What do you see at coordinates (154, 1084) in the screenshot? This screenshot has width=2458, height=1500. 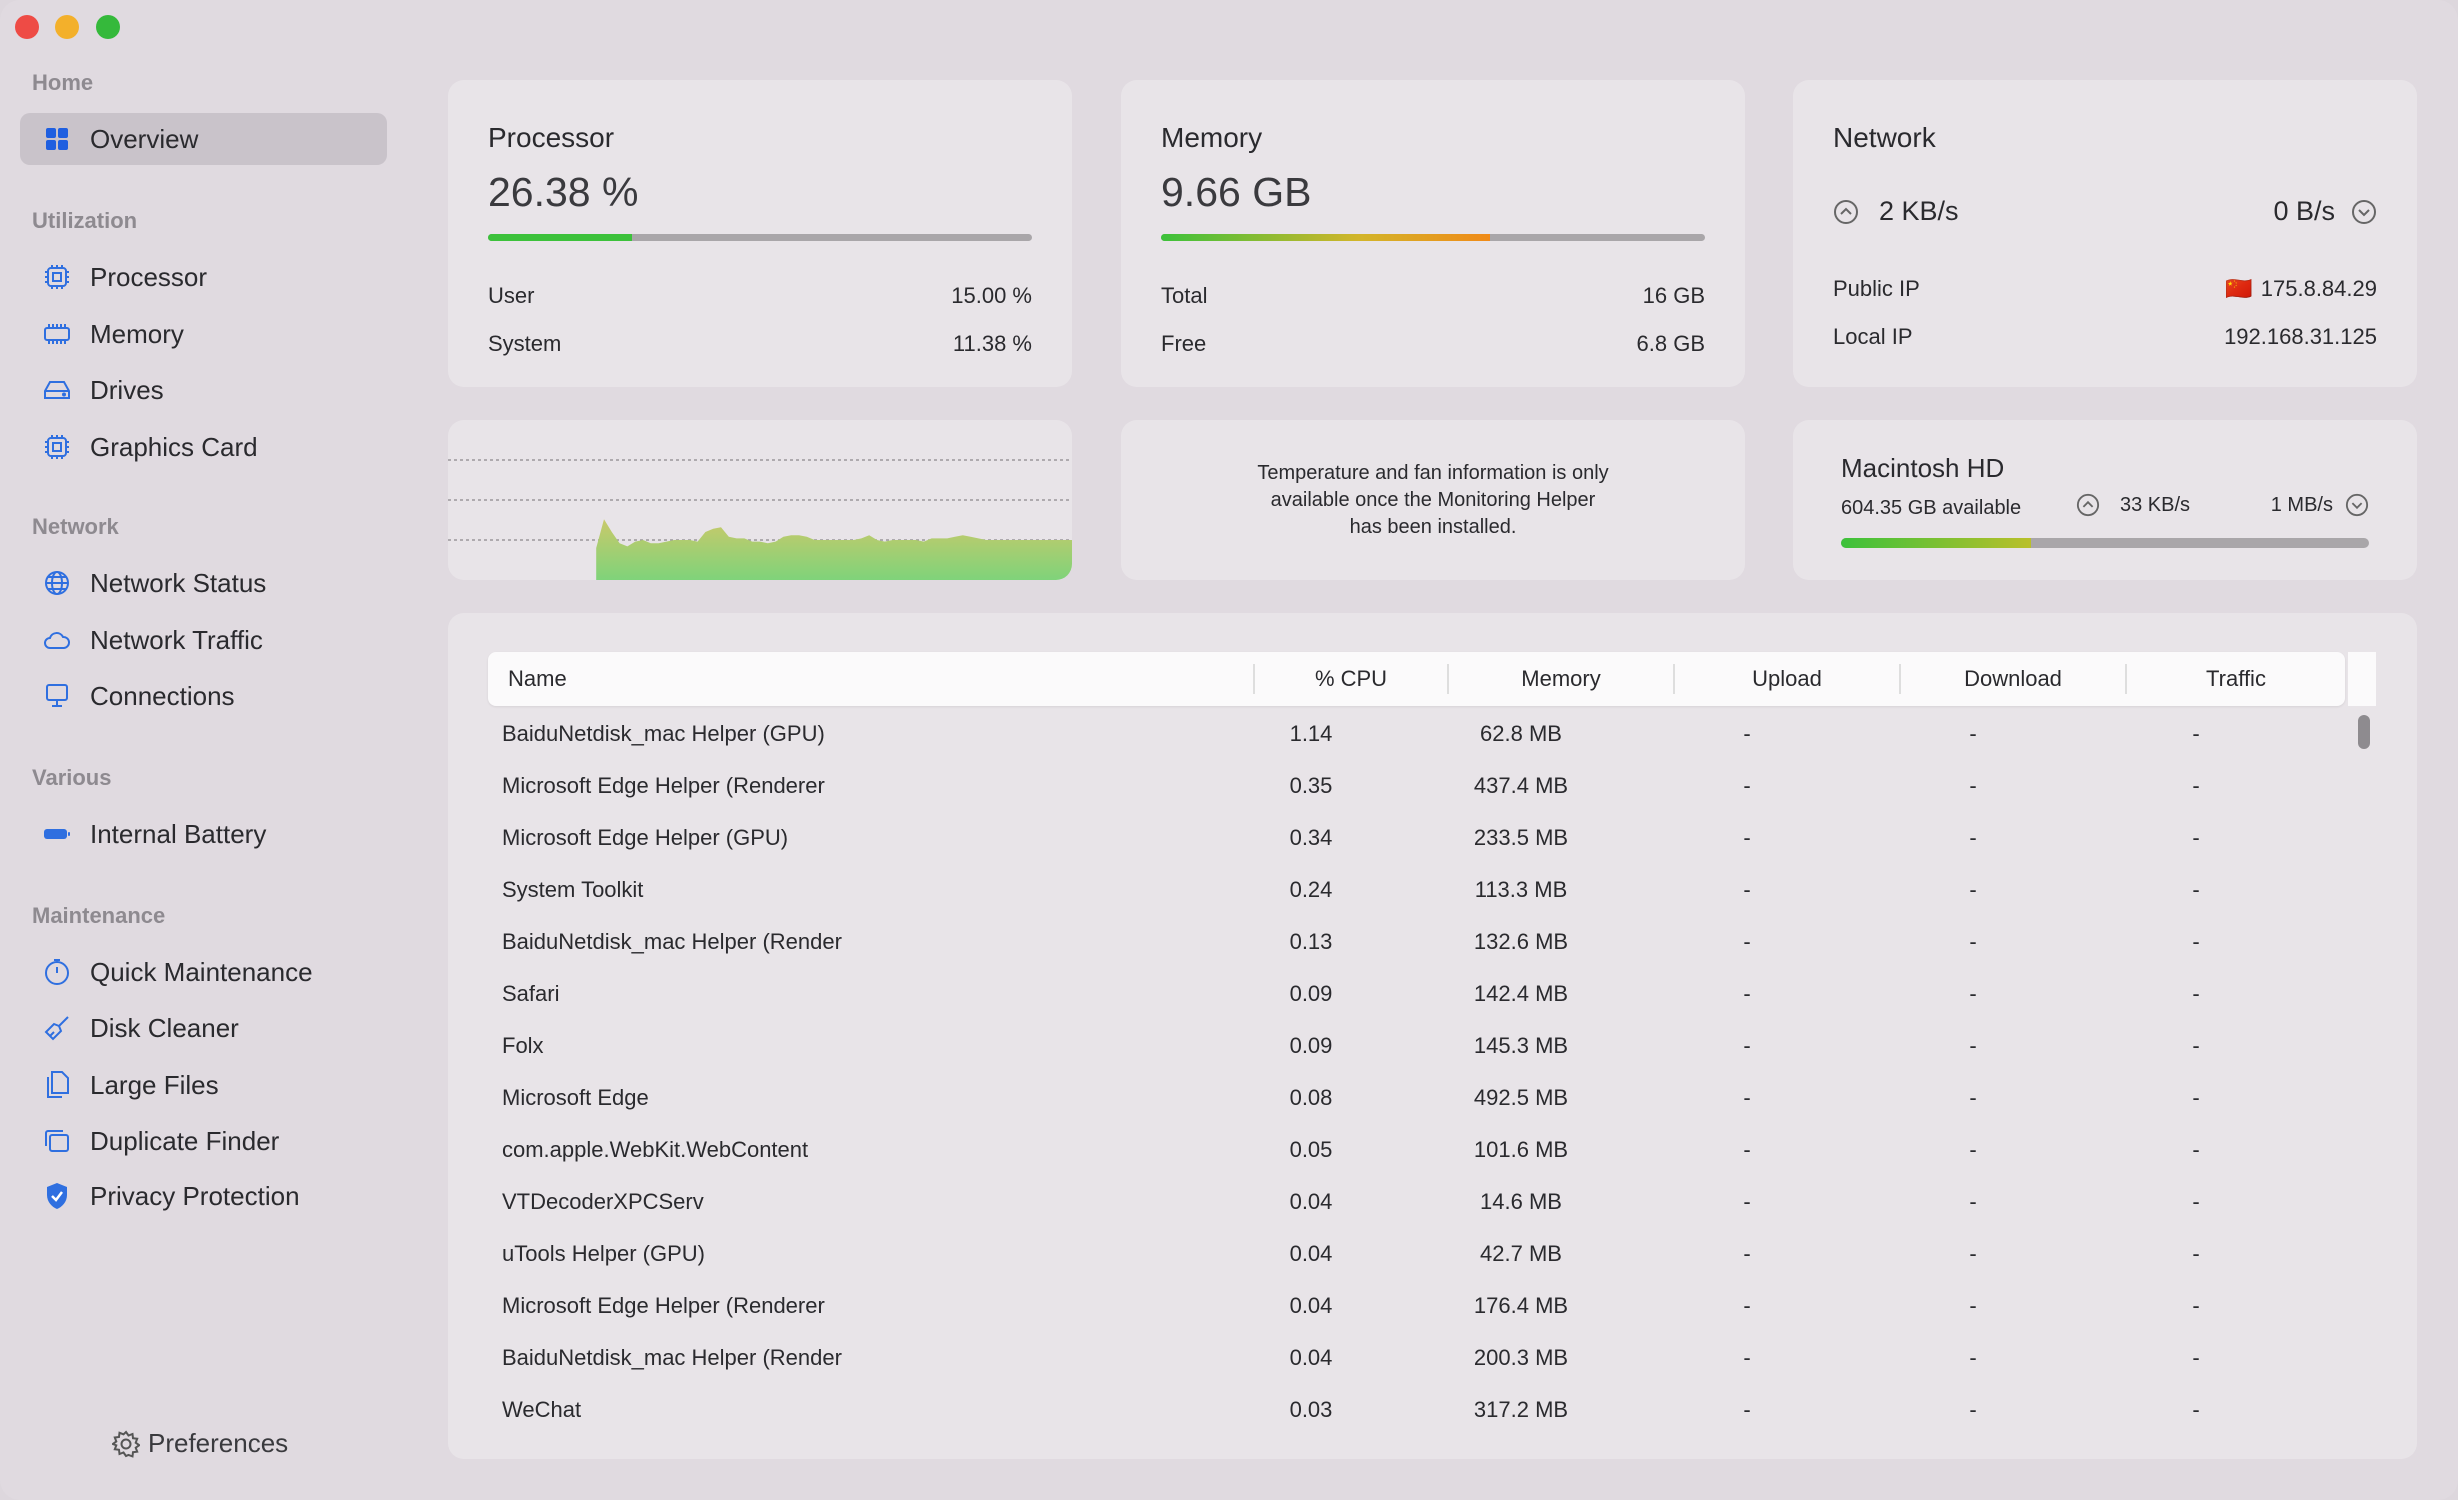 I see `sidebar-item-label: Large Files` at bounding box center [154, 1084].